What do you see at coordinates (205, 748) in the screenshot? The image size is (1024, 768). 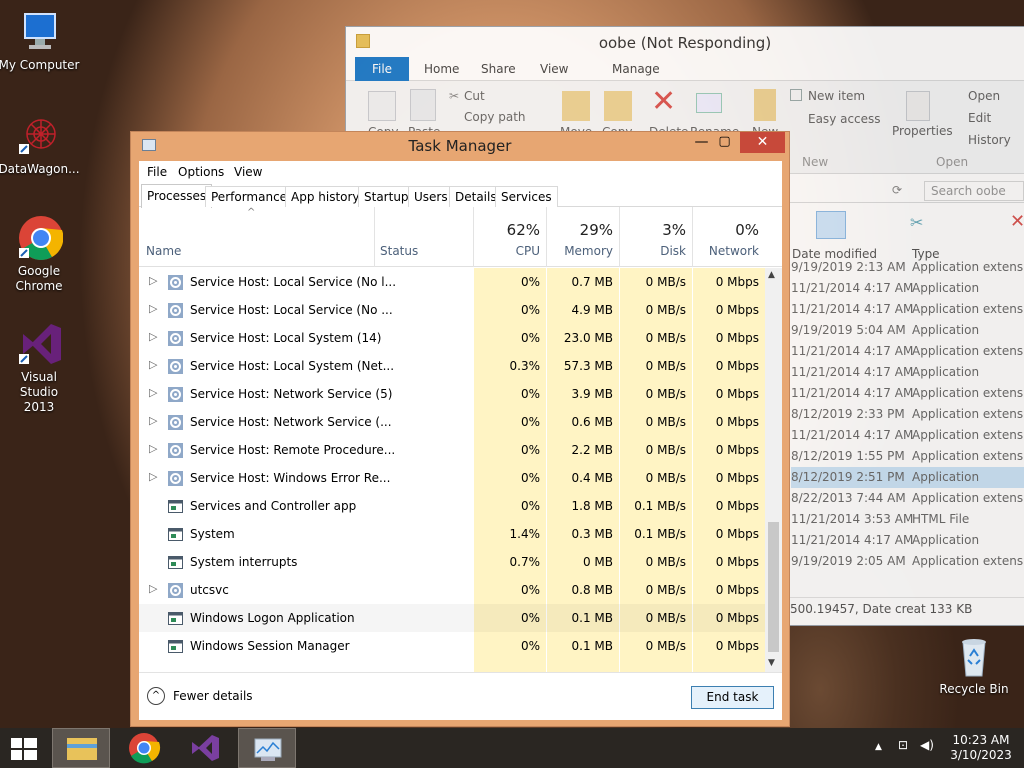 I see `taskbar-visual-studio` at bounding box center [205, 748].